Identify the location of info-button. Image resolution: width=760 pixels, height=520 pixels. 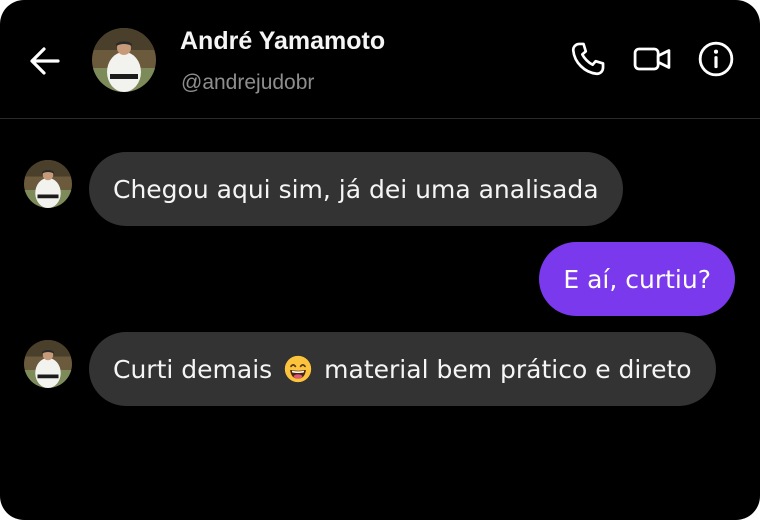
(716, 59).